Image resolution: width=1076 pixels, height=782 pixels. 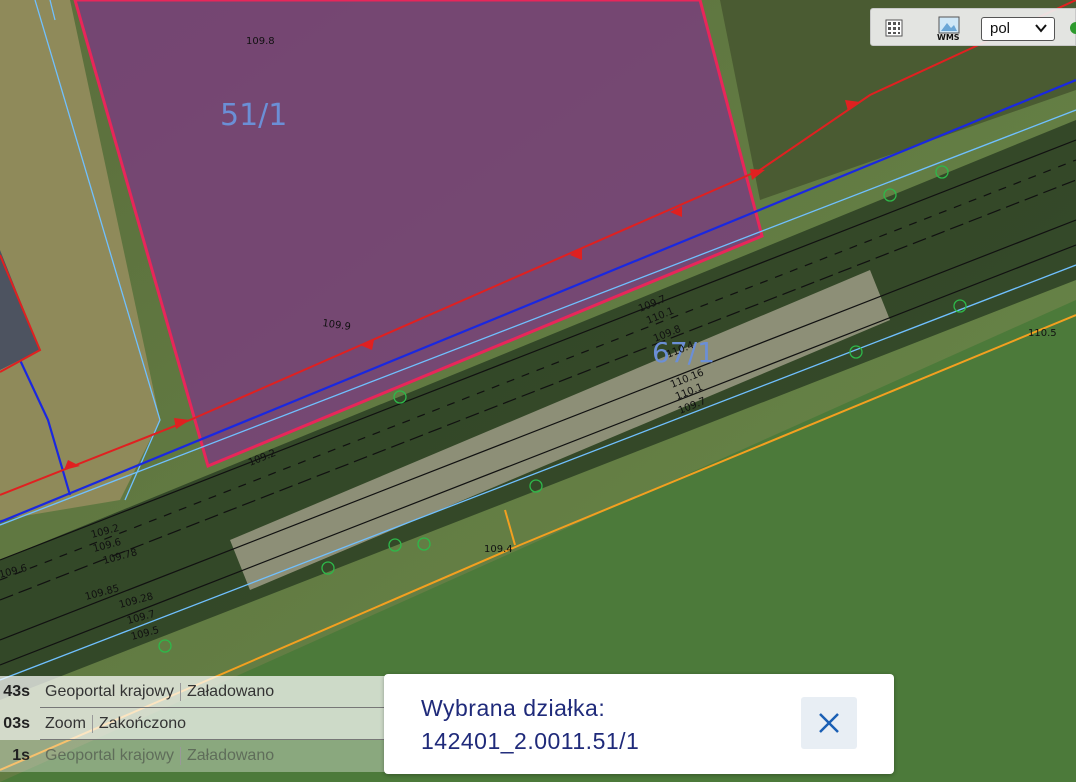 I want to click on elevation-label: 109.8, so click(x=260, y=41).